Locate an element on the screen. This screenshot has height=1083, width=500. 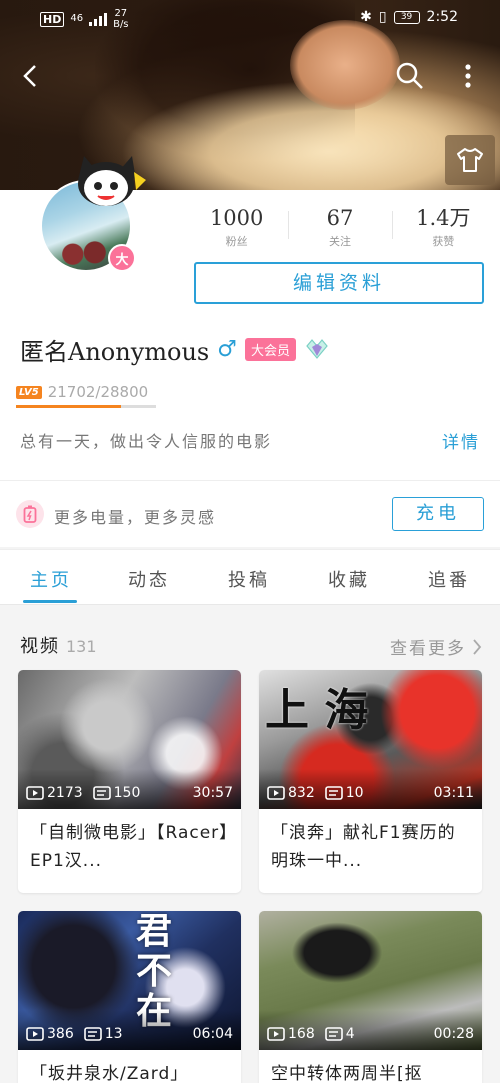
stat-following: 67 关注 is located at coordinates (339, 230).